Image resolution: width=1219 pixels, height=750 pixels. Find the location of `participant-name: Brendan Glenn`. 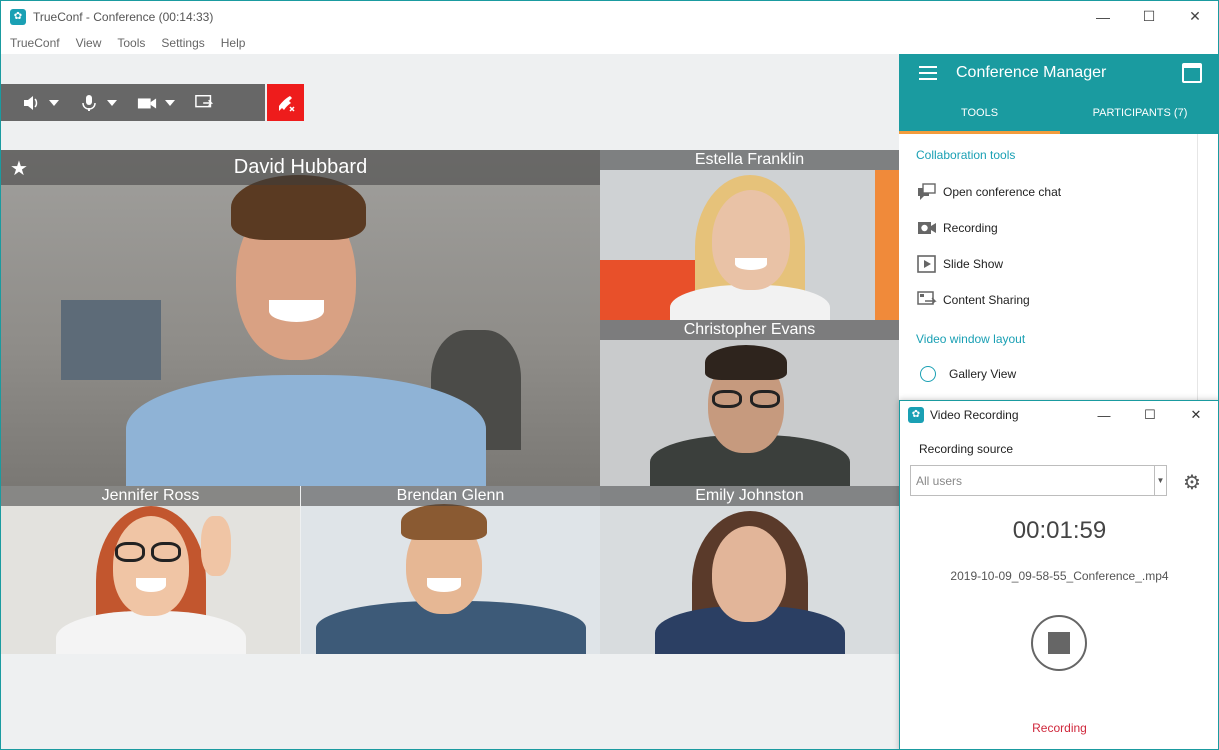

participant-name: Brendan Glenn is located at coordinates (450, 496).